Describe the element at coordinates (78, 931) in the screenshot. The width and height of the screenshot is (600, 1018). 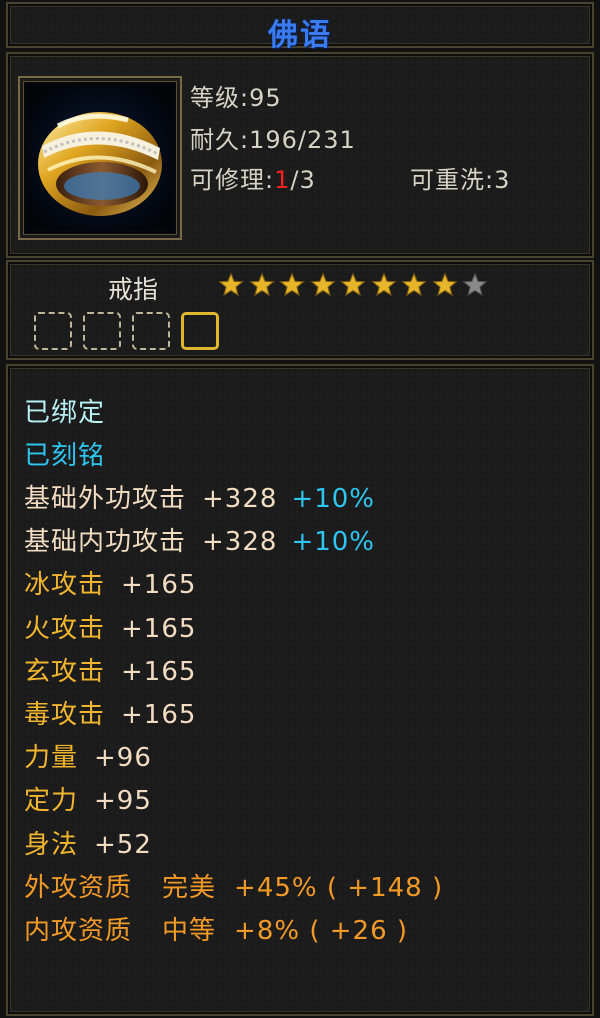
I see `quality-label: 内攻资质` at that location.